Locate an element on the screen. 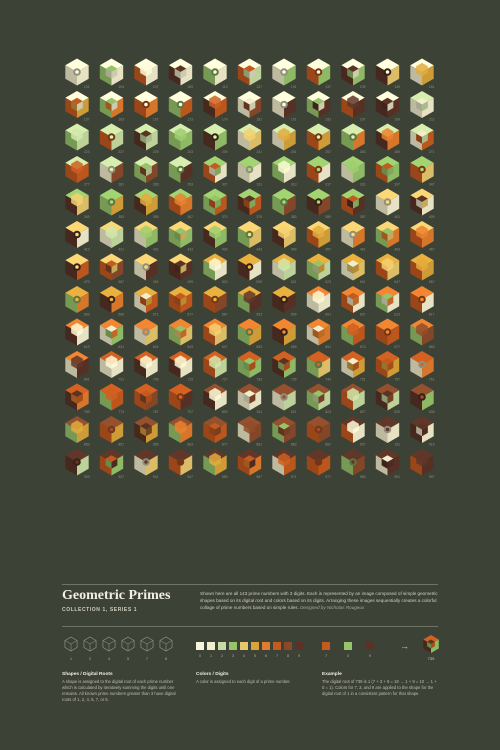 The image size is (500, 750). prime-label: 653 is located at coordinates (259, 347).